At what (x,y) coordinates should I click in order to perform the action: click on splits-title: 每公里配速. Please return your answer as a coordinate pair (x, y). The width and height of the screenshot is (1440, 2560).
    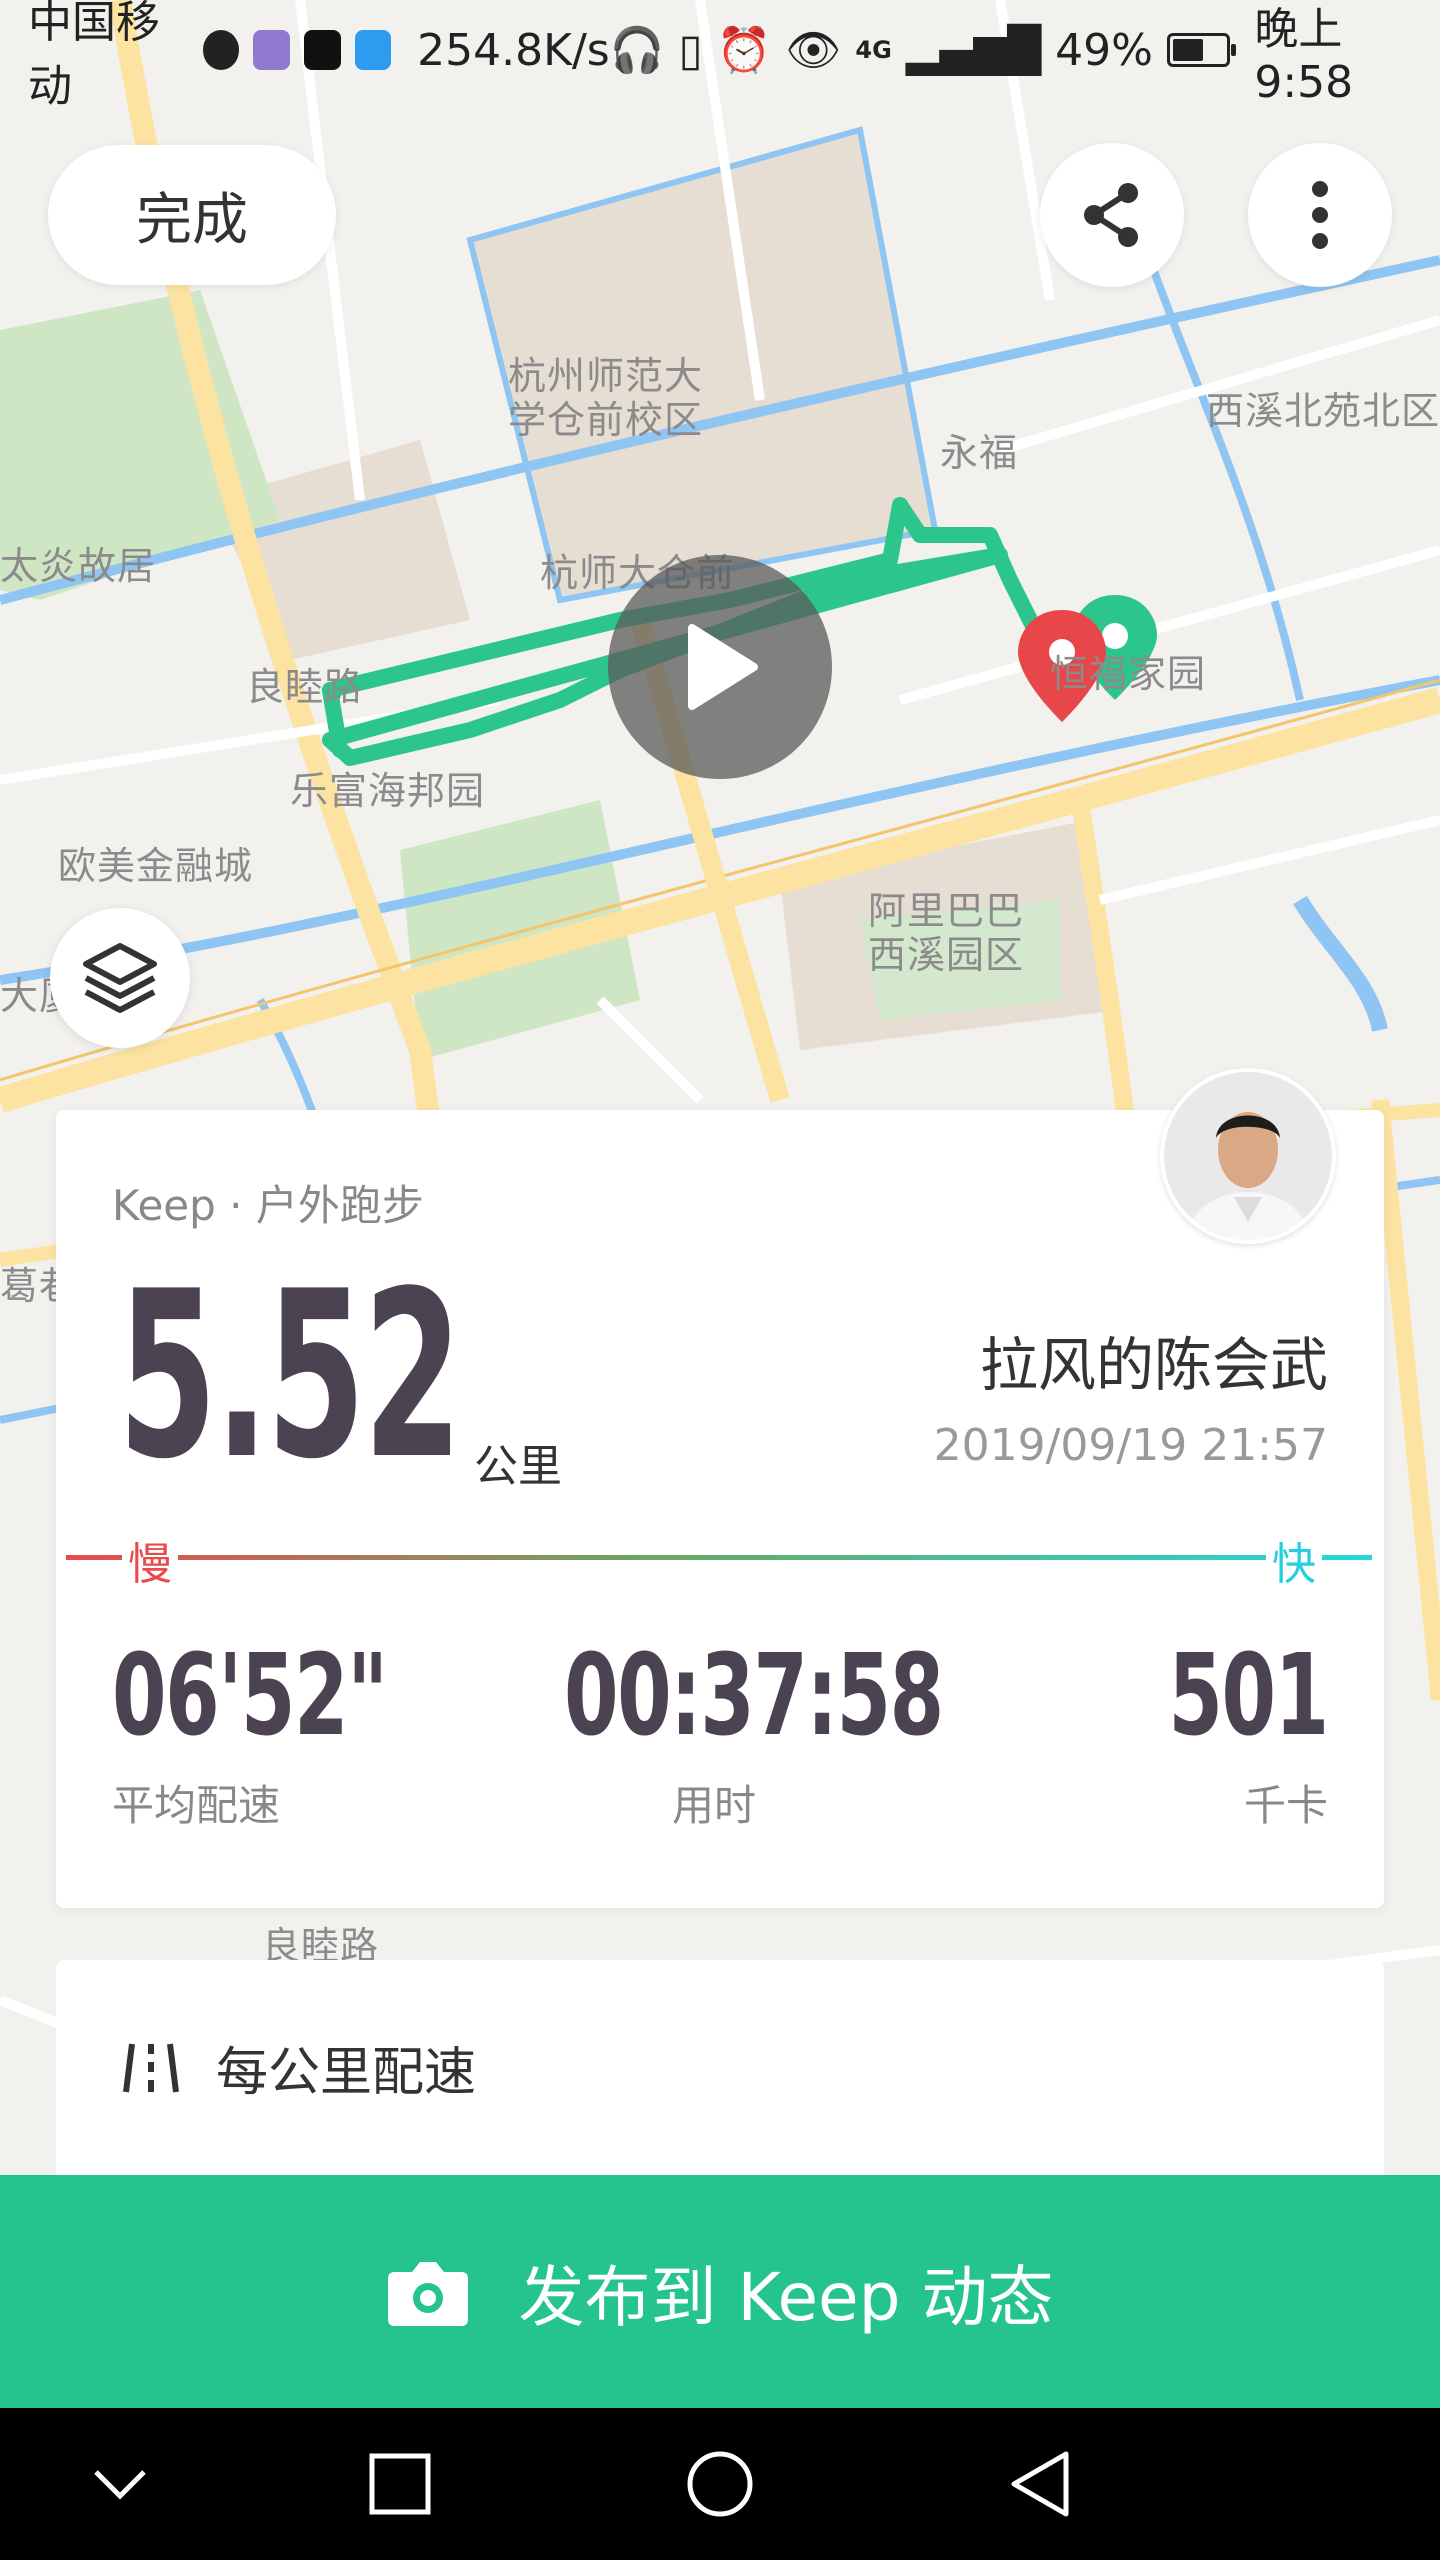
    Looking at the image, I should click on (346, 2073).